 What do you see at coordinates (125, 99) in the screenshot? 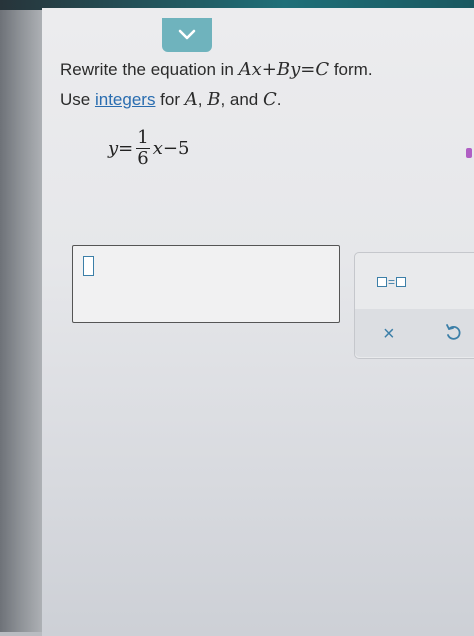
I see `integers-link: integers` at bounding box center [125, 99].